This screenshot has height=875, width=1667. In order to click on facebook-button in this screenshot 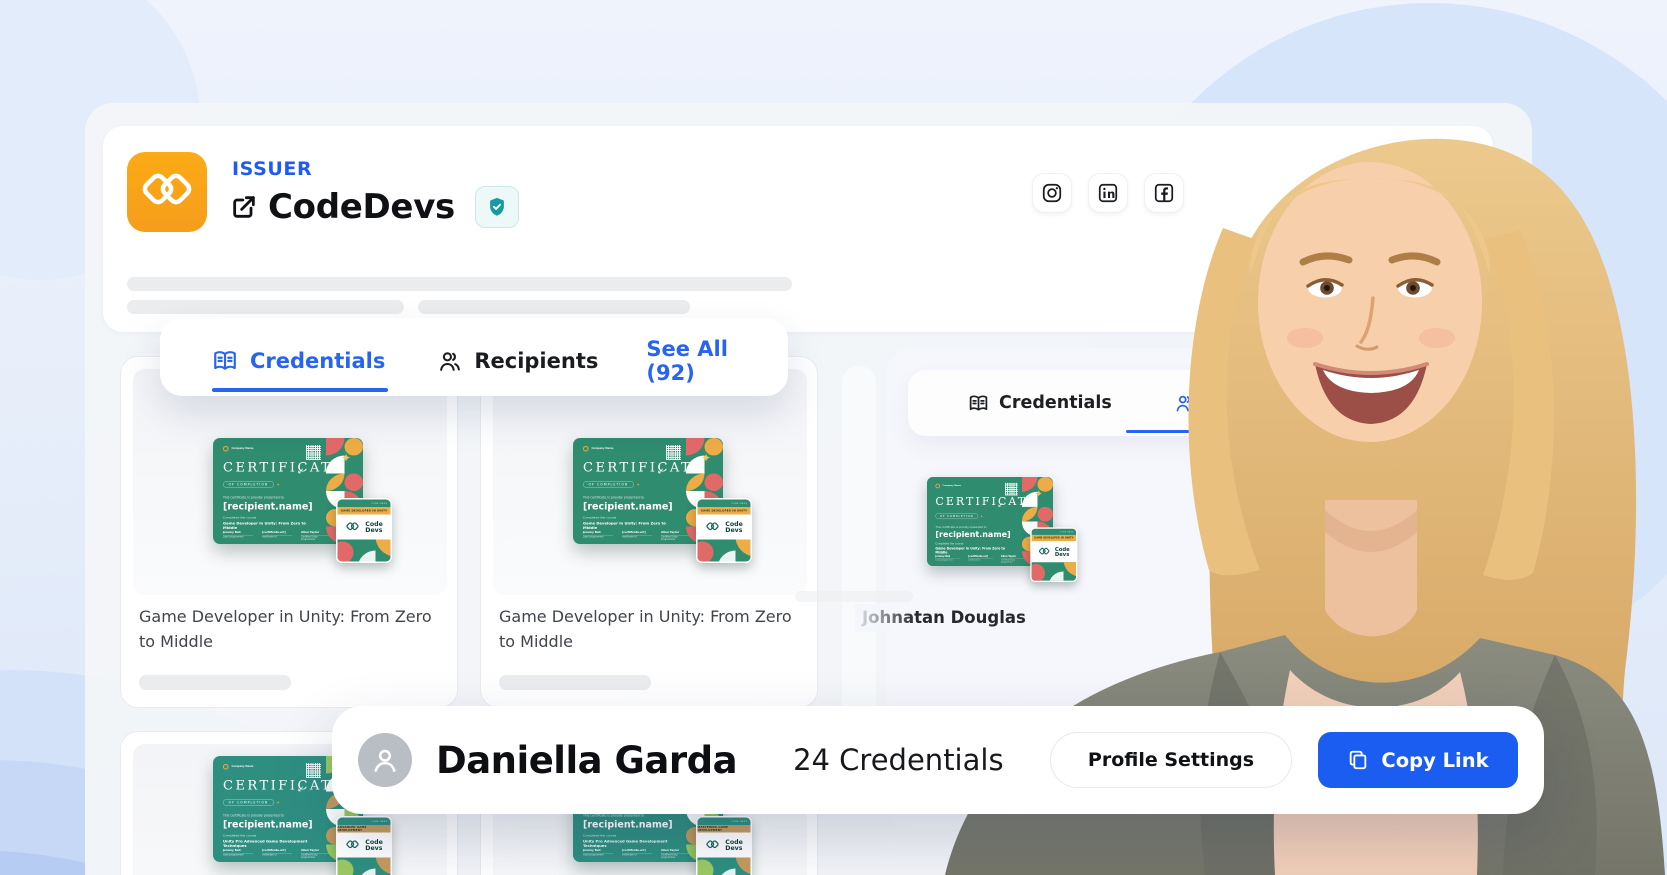, I will do `click(1164, 193)`.